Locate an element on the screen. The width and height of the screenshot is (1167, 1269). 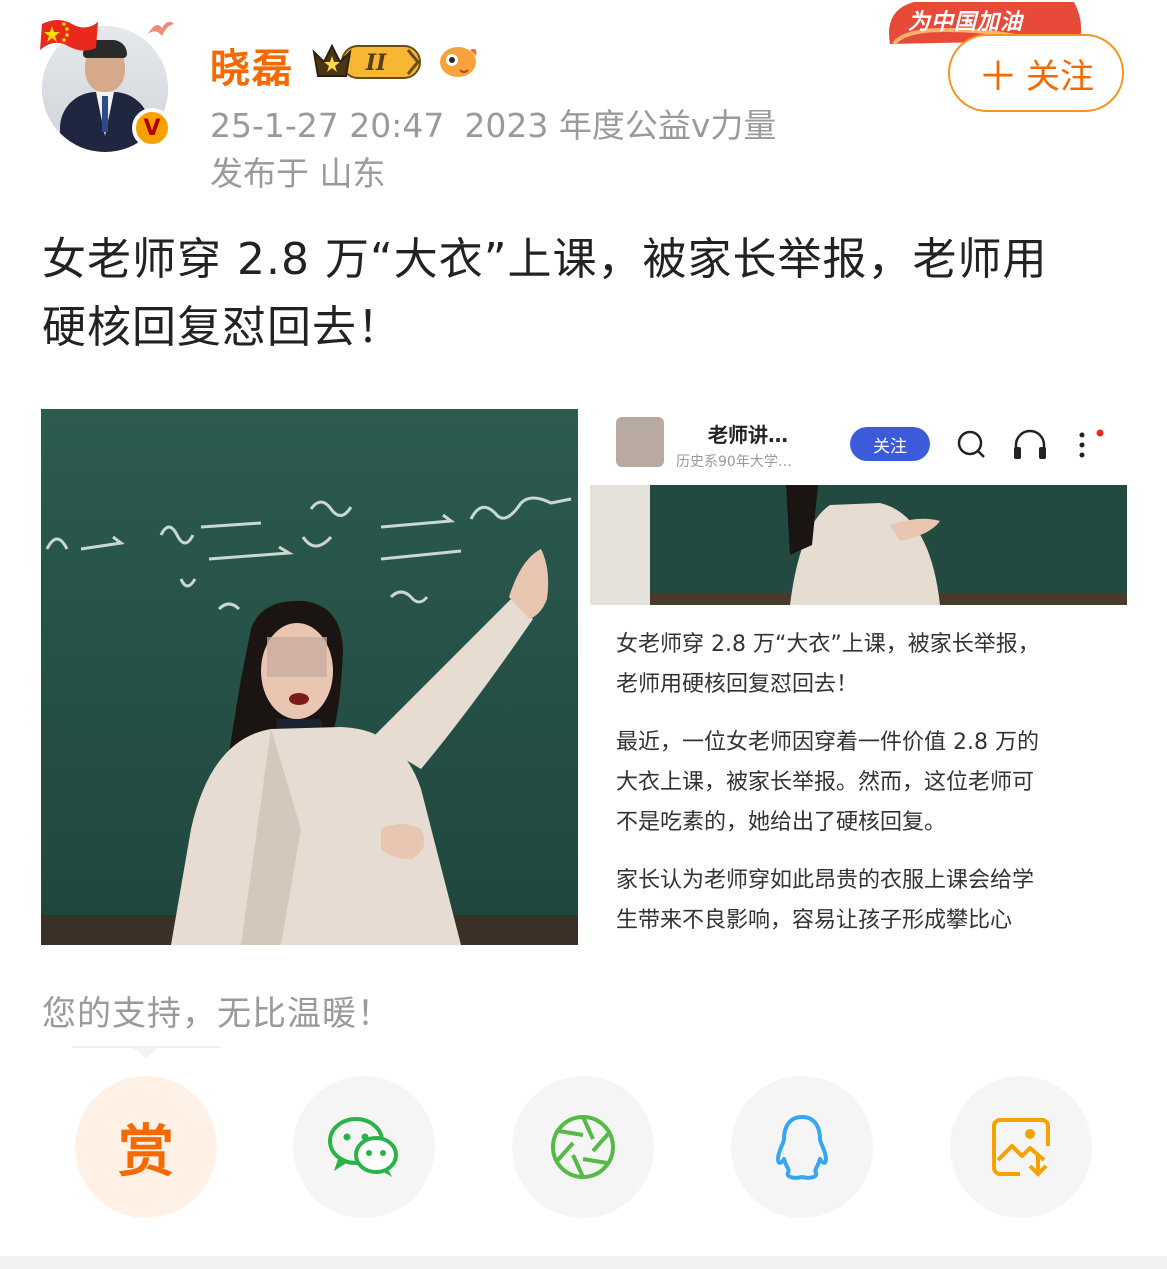
embedded-header-icons is located at coordinates (1030, 444).